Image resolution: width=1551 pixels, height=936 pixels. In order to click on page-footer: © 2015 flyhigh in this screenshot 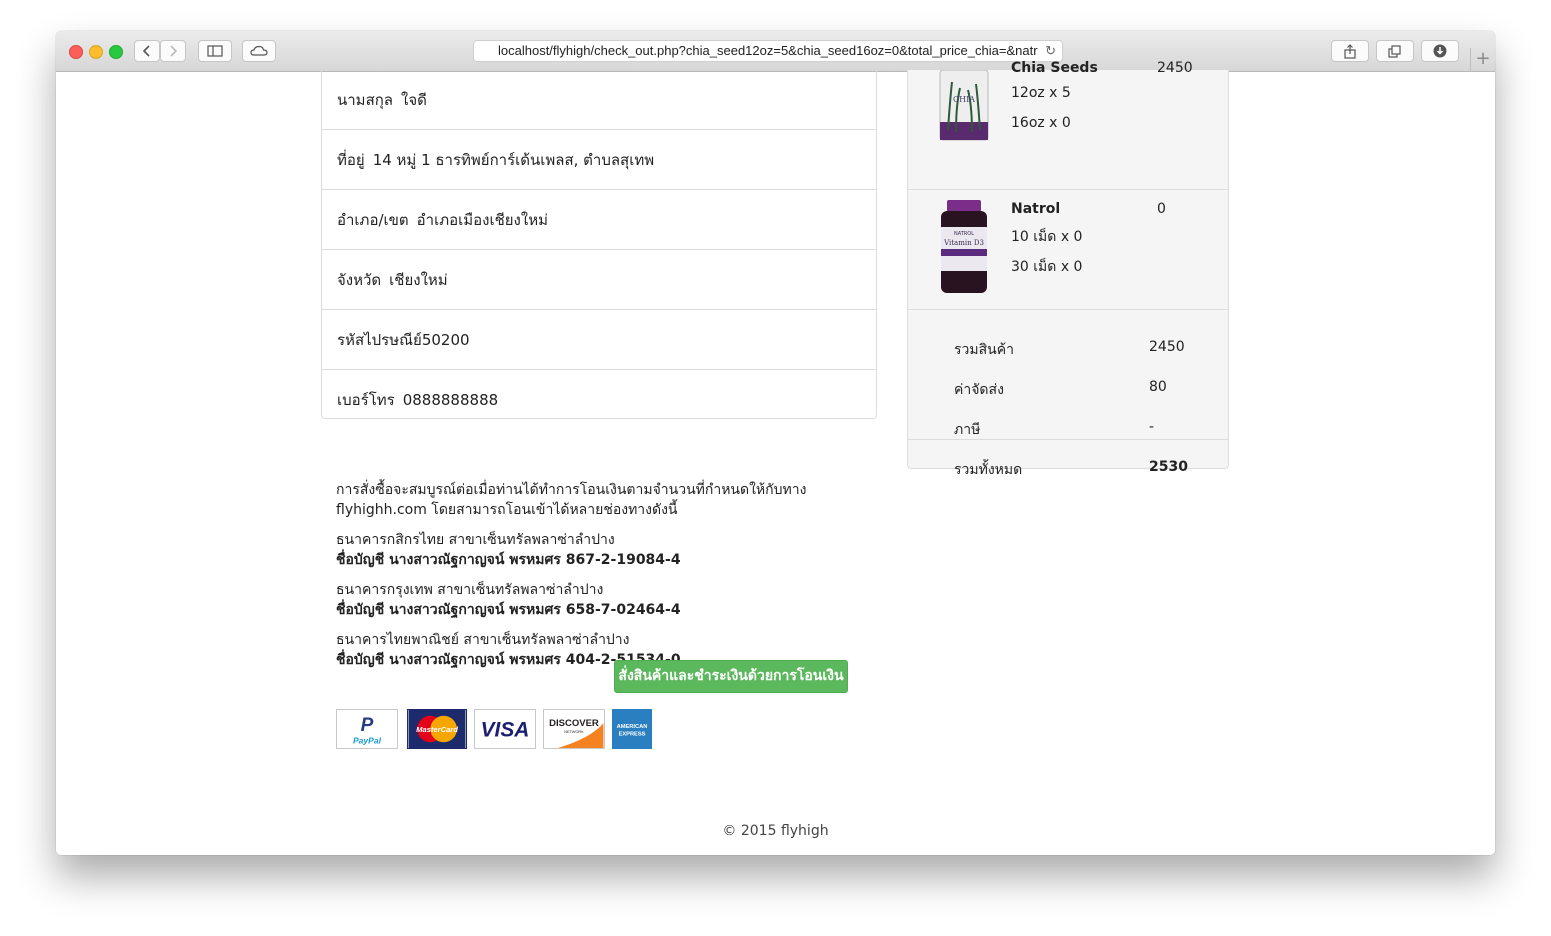, I will do `click(775, 831)`.